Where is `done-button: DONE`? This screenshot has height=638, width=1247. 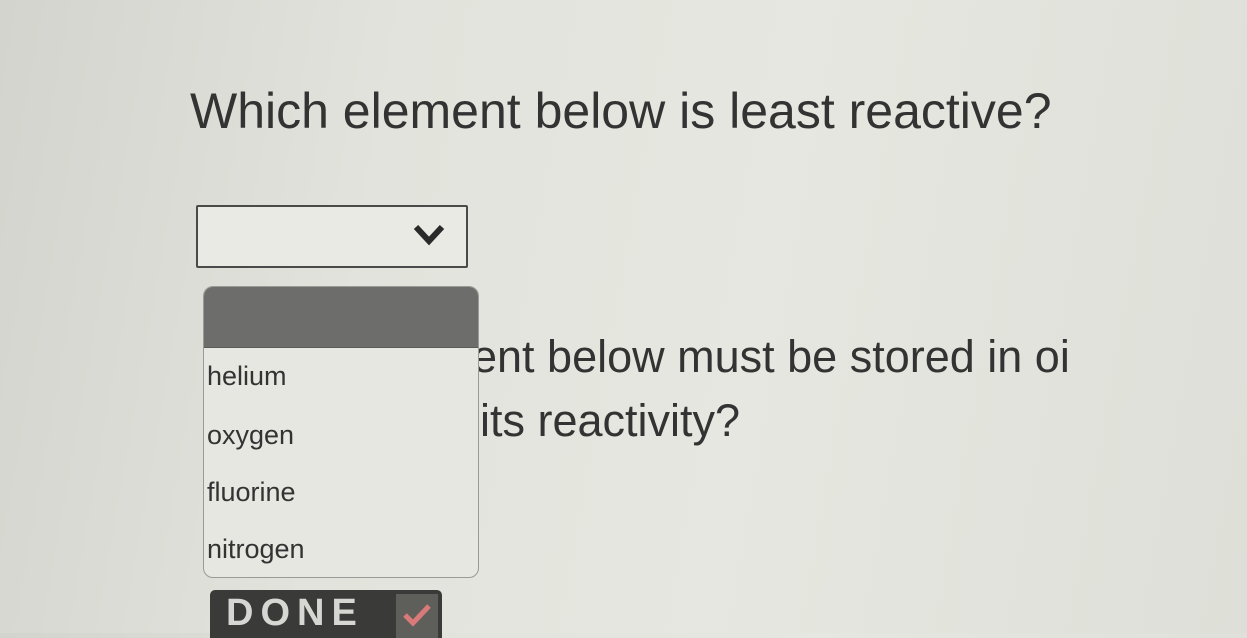
done-button: DONE is located at coordinates (326, 614).